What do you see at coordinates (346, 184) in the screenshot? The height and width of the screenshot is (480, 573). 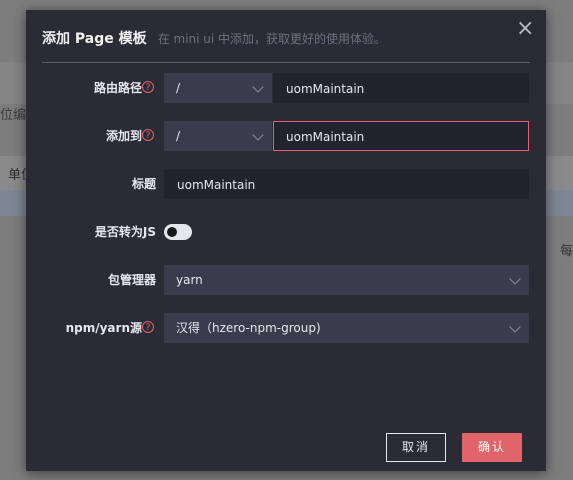 I see `title-input: uomMaintain` at bounding box center [346, 184].